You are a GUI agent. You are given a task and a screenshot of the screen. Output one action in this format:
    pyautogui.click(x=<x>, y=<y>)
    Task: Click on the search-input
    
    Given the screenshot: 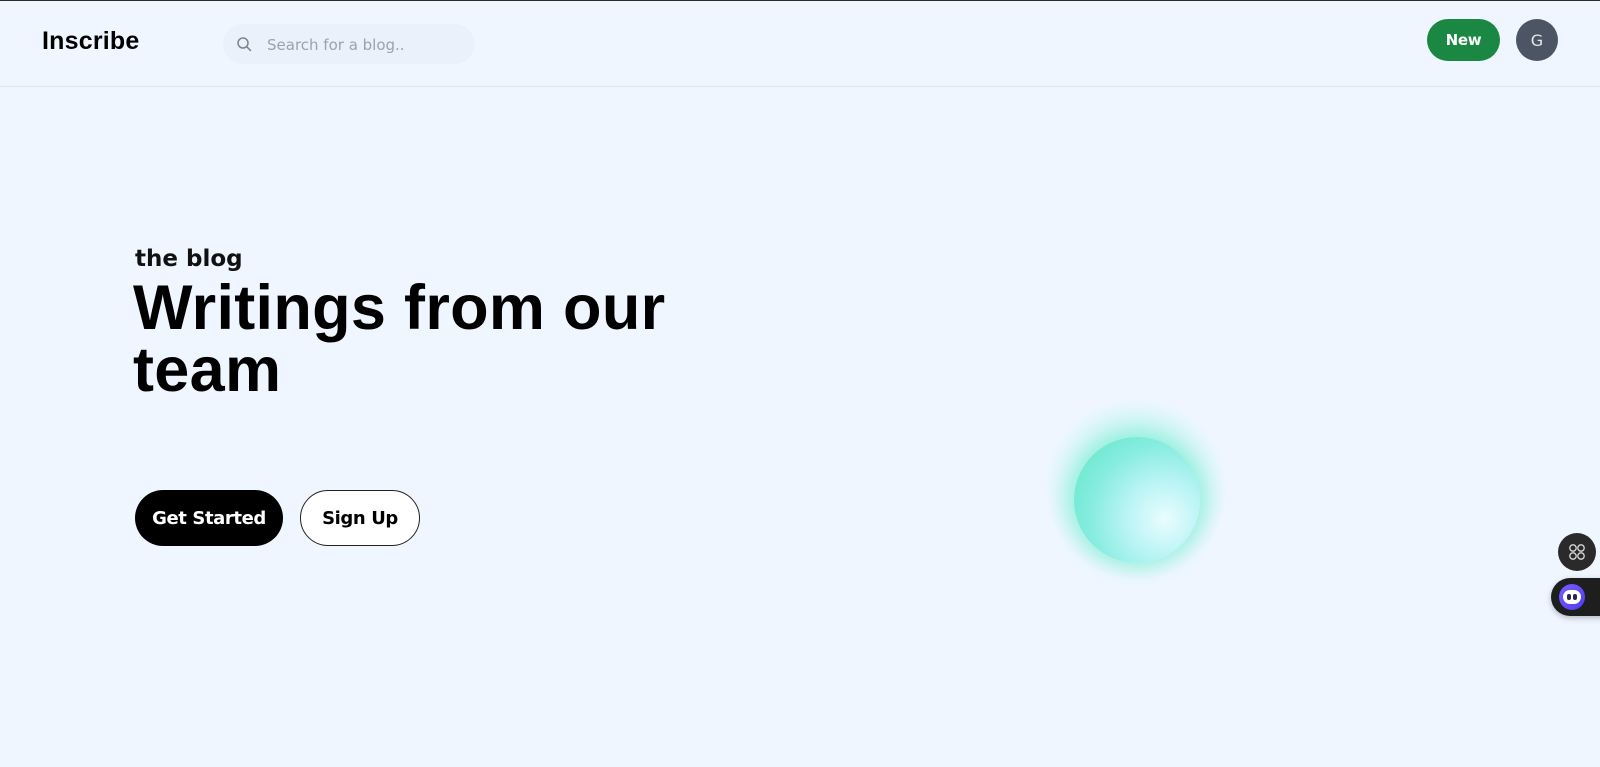 What is the action you would take?
    pyautogui.click(x=362, y=45)
    